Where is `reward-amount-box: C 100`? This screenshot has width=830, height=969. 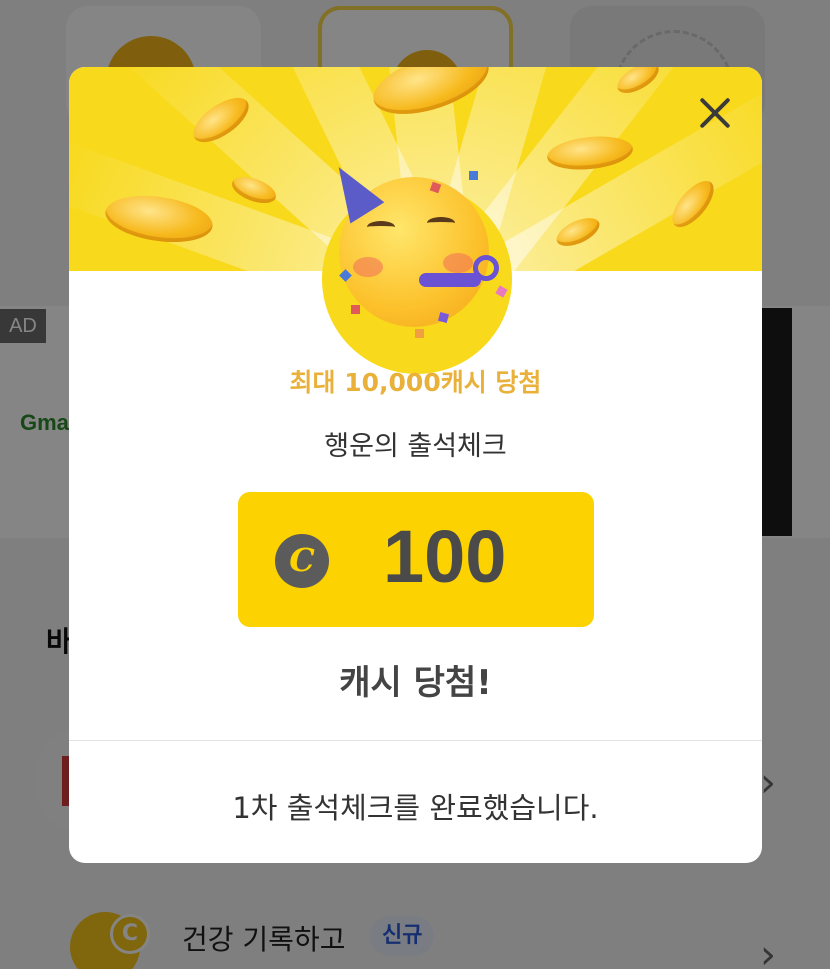
reward-amount-box: C 100 is located at coordinates (416, 559).